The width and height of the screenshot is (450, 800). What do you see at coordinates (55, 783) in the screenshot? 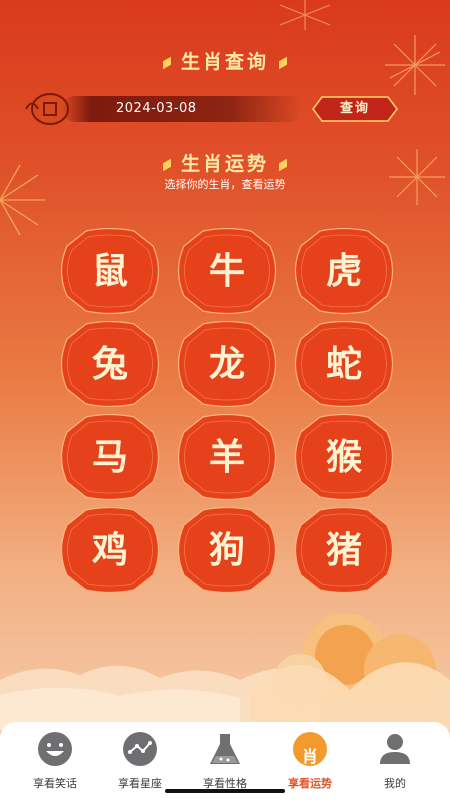
I see `tab-label: 享看笑话` at bounding box center [55, 783].